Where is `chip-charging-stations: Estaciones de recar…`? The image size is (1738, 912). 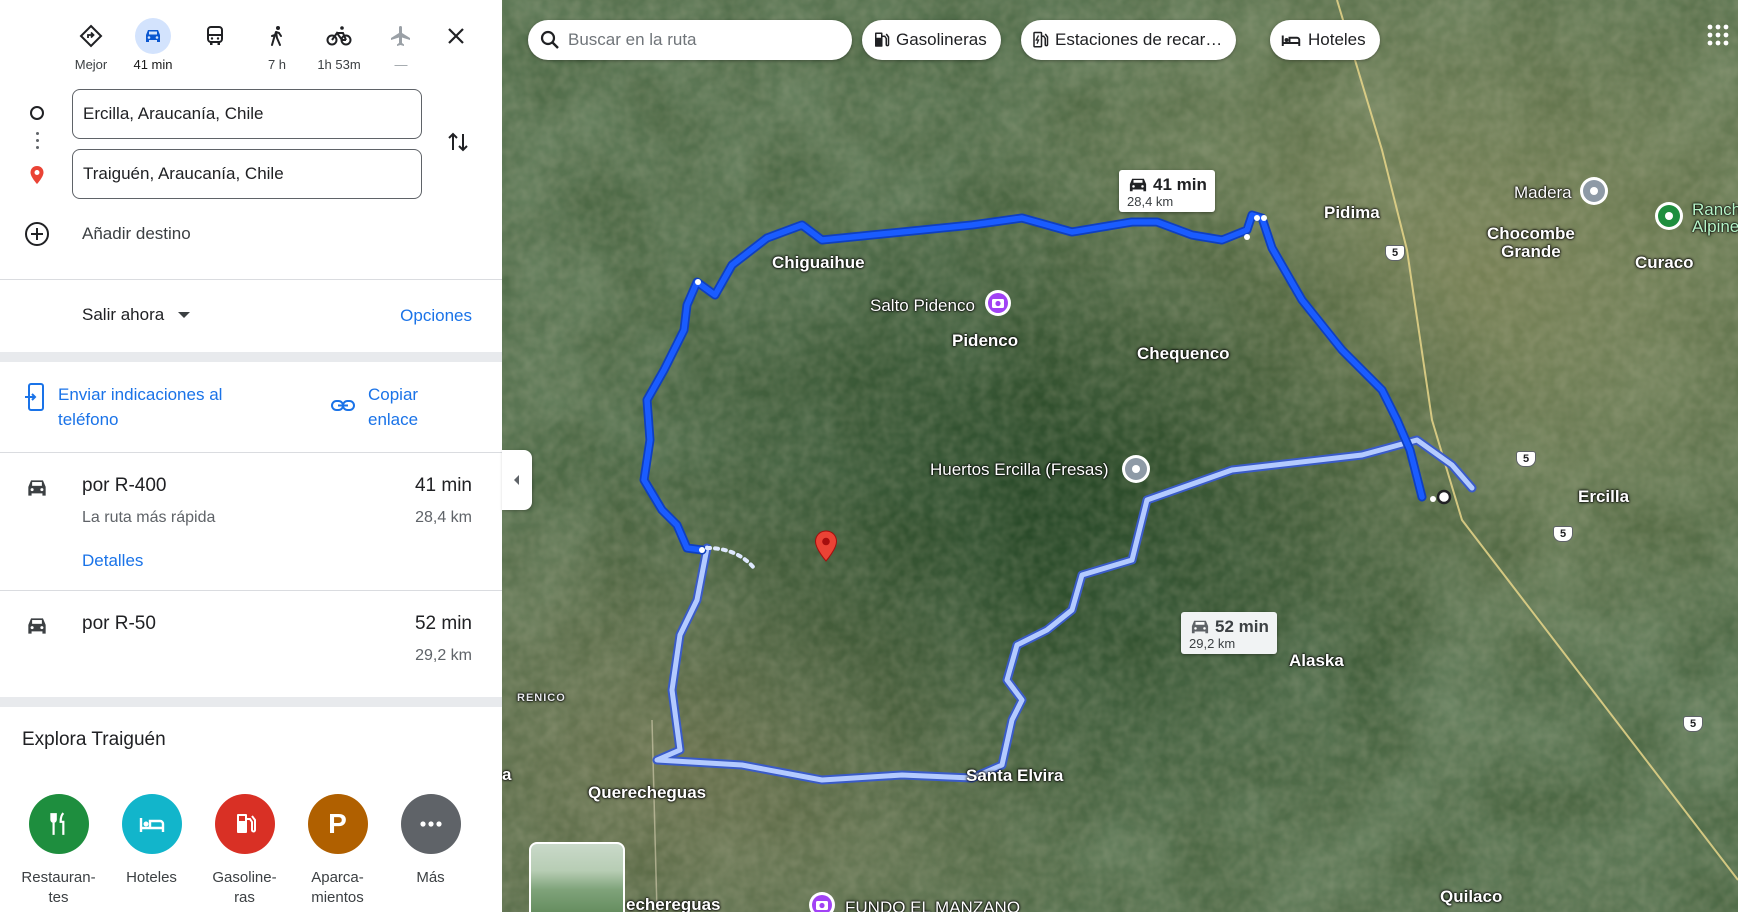 chip-charging-stations: Estaciones de recar… is located at coordinates (1129, 40).